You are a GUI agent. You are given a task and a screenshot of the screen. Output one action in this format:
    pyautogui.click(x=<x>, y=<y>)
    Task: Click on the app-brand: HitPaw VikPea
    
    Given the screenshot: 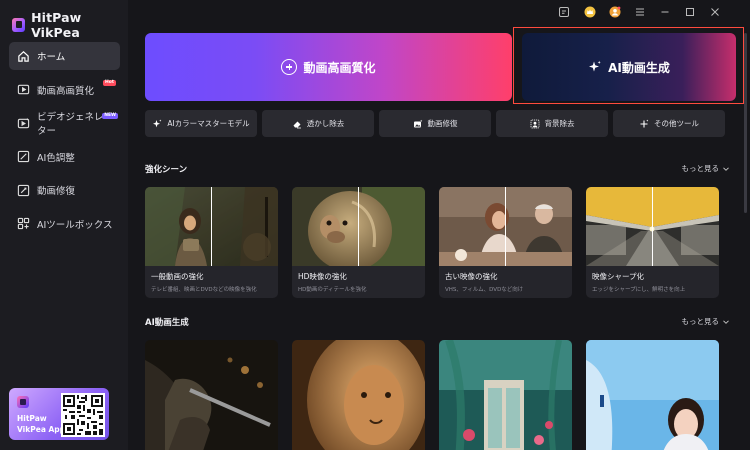 What is the action you would take?
    pyautogui.click(x=70, y=25)
    